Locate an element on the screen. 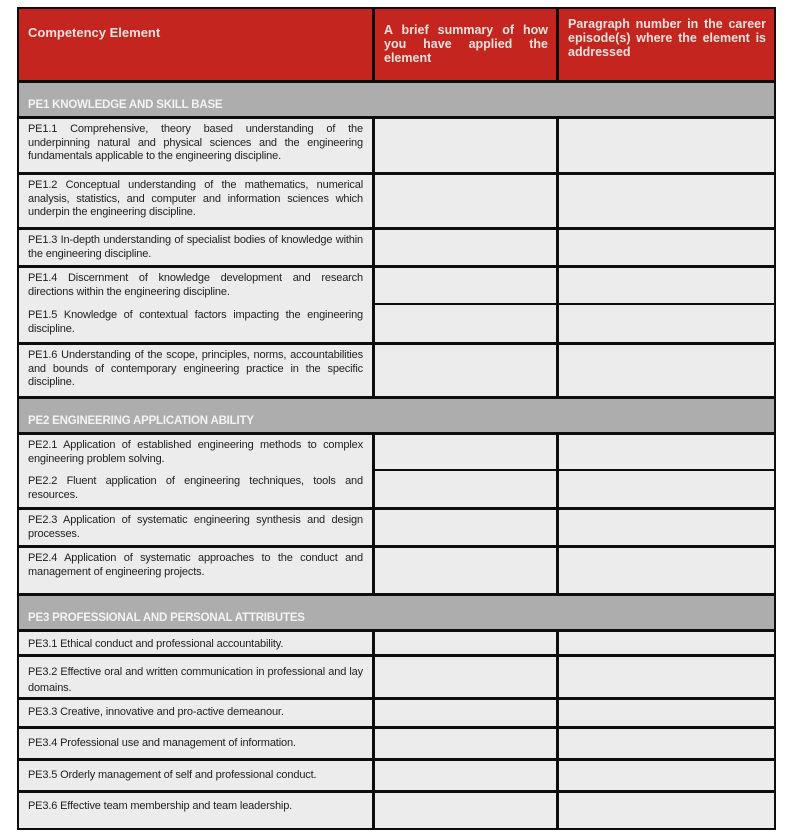 Image resolution: width=794 pixels, height=836 pixels. section-header-pe2: PE2 ENGINEERING APPLICATION ABILITY is located at coordinates (396, 417).